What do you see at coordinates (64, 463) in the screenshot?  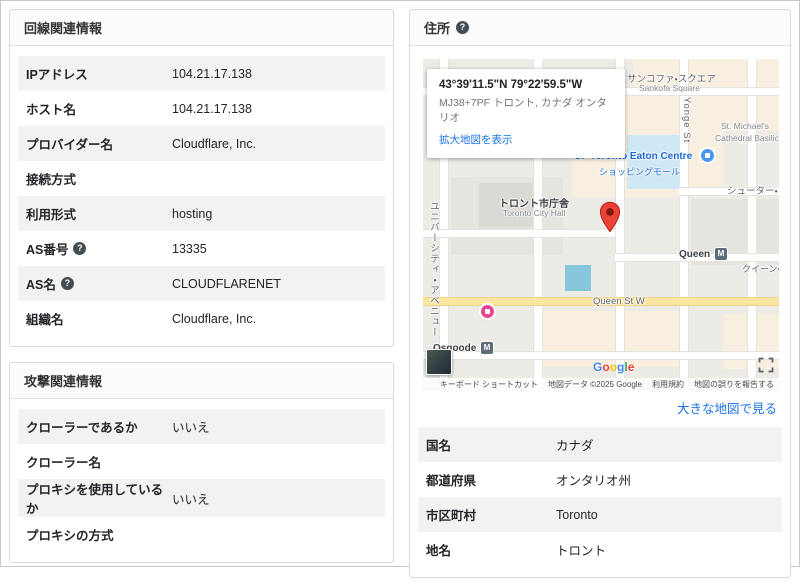 I see `row-label: クローラー名` at bounding box center [64, 463].